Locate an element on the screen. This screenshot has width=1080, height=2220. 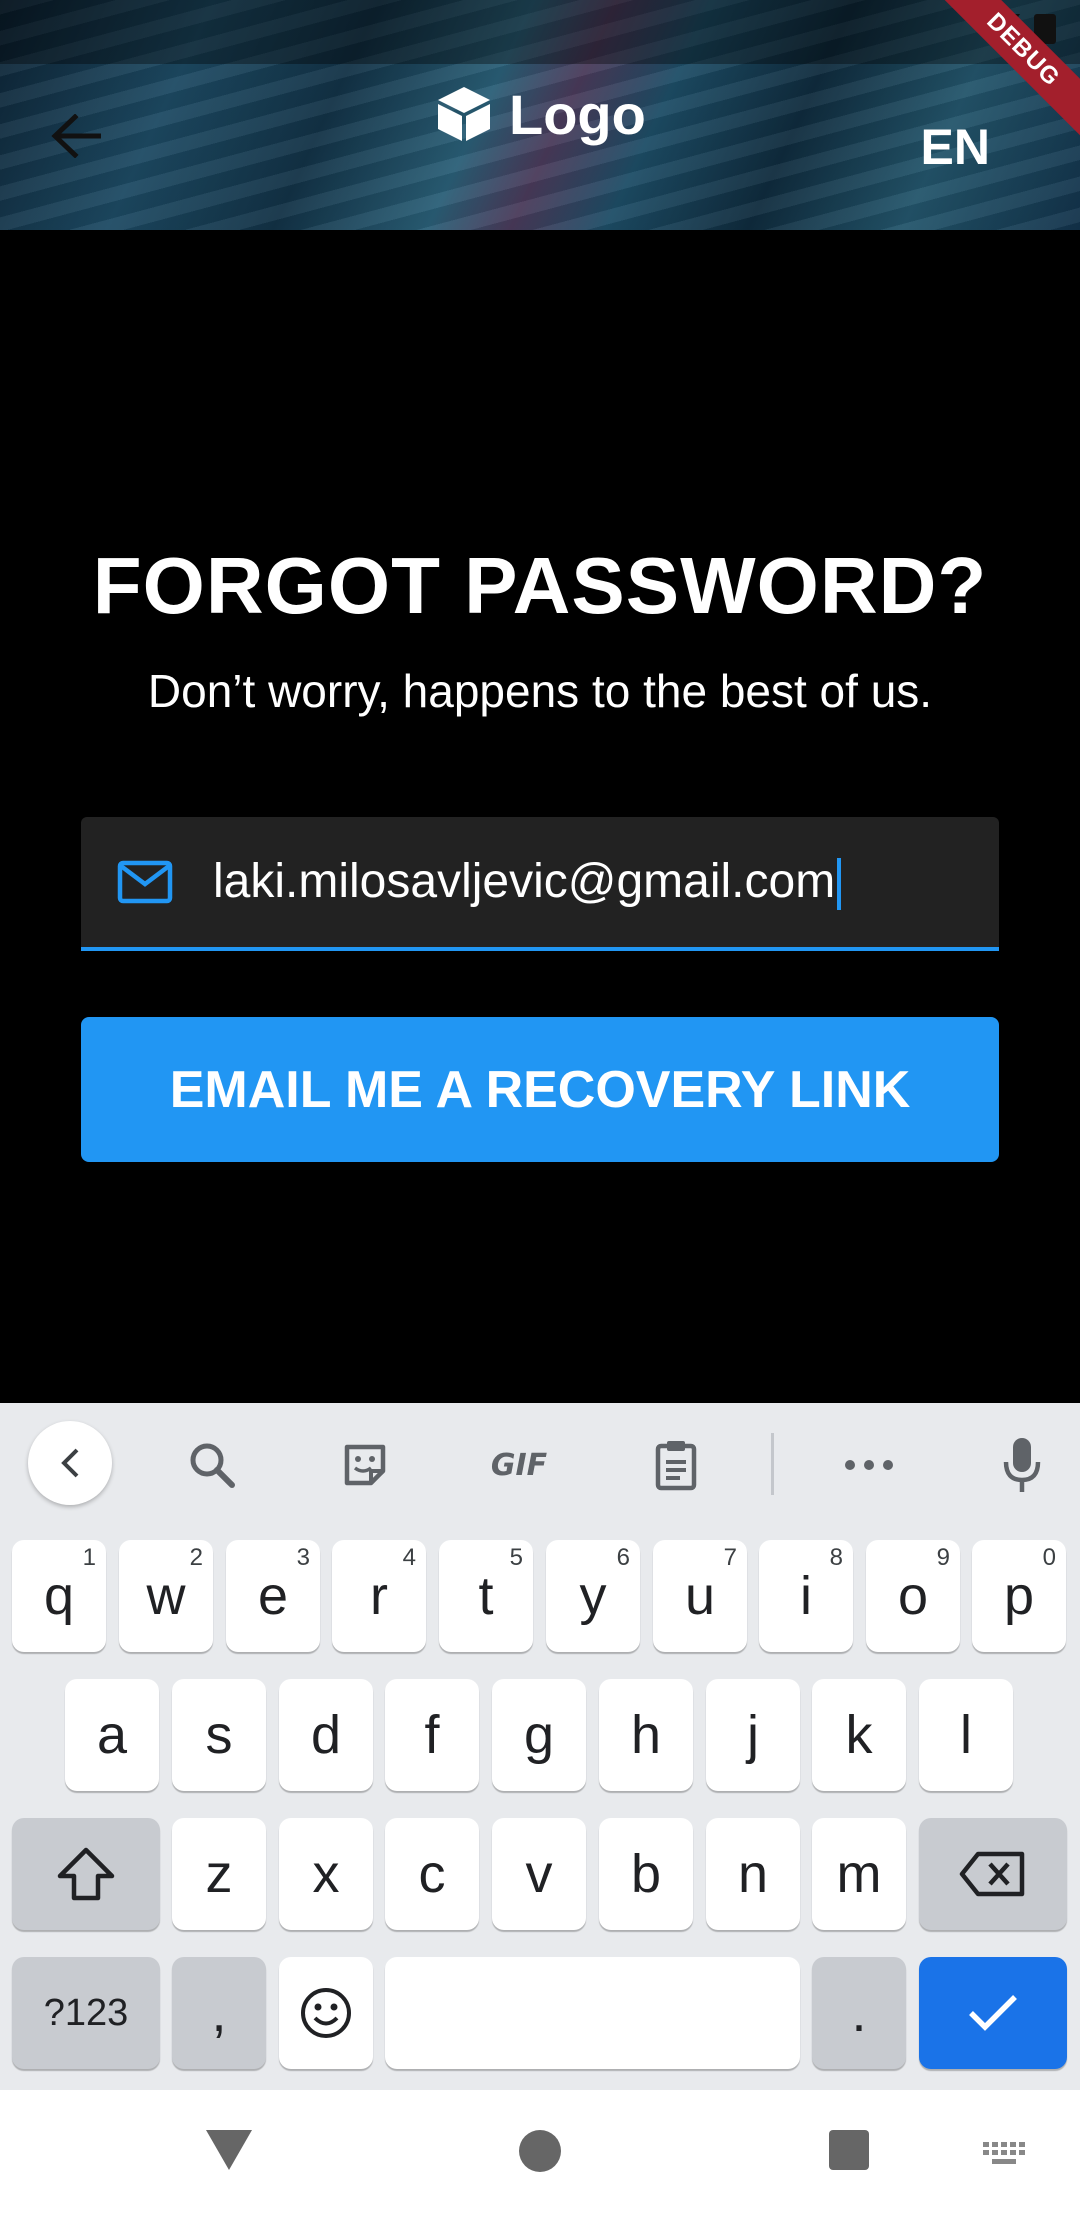
key-t: t5 is located at coordinates (486, 1596).